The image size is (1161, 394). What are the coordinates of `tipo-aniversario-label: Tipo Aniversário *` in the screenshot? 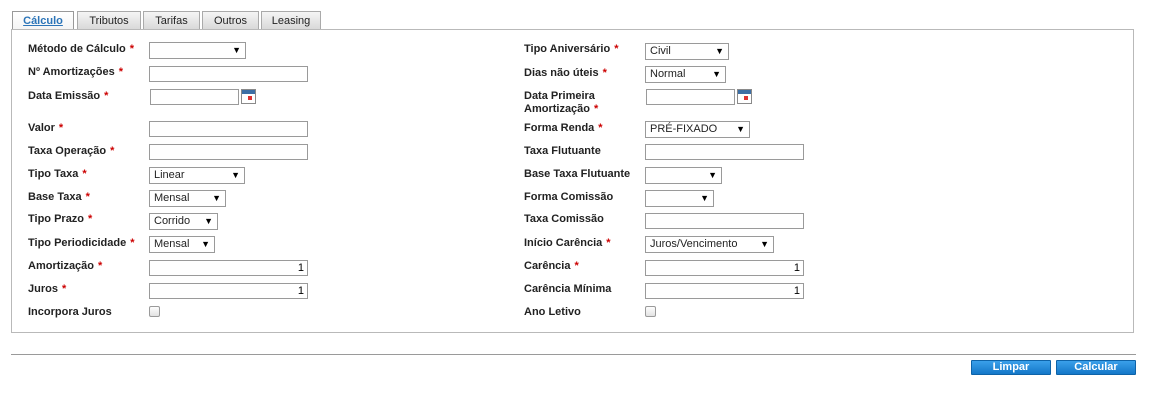 It's located at (571, 49).